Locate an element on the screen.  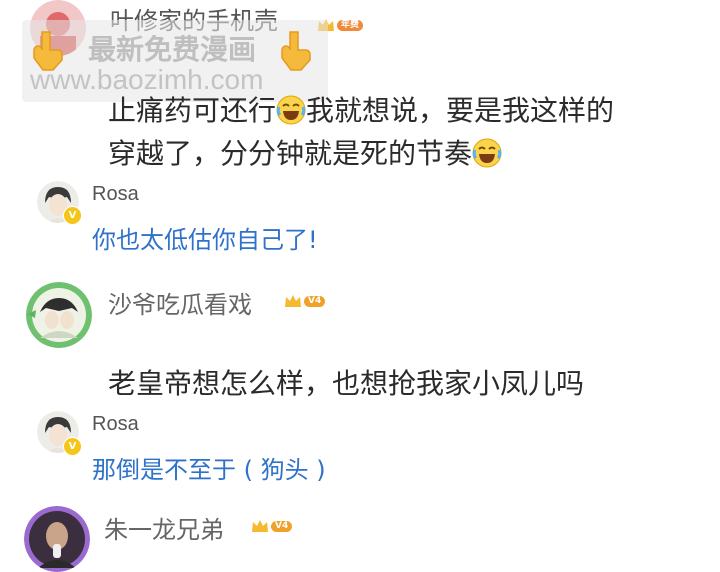
comment-text: 穿越了，分分钟就是死的节奏 is located at coordinates (305, 152).